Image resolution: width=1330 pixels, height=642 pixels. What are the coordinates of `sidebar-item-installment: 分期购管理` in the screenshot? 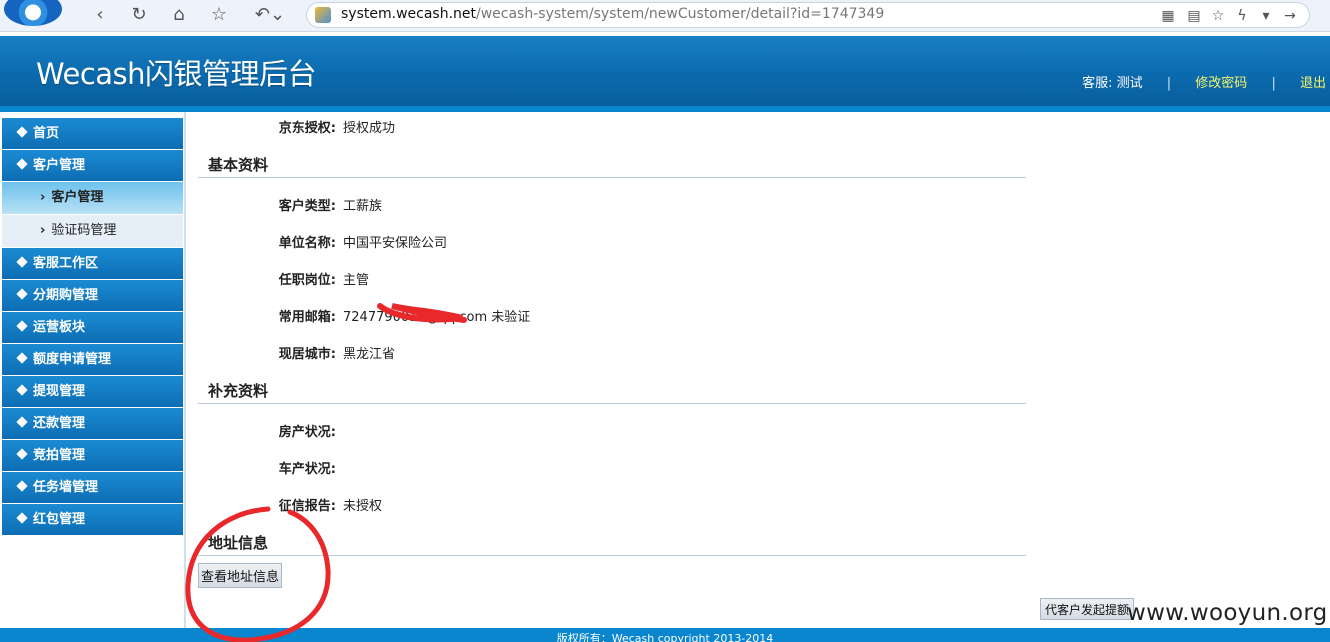 It's located at (92, 295).